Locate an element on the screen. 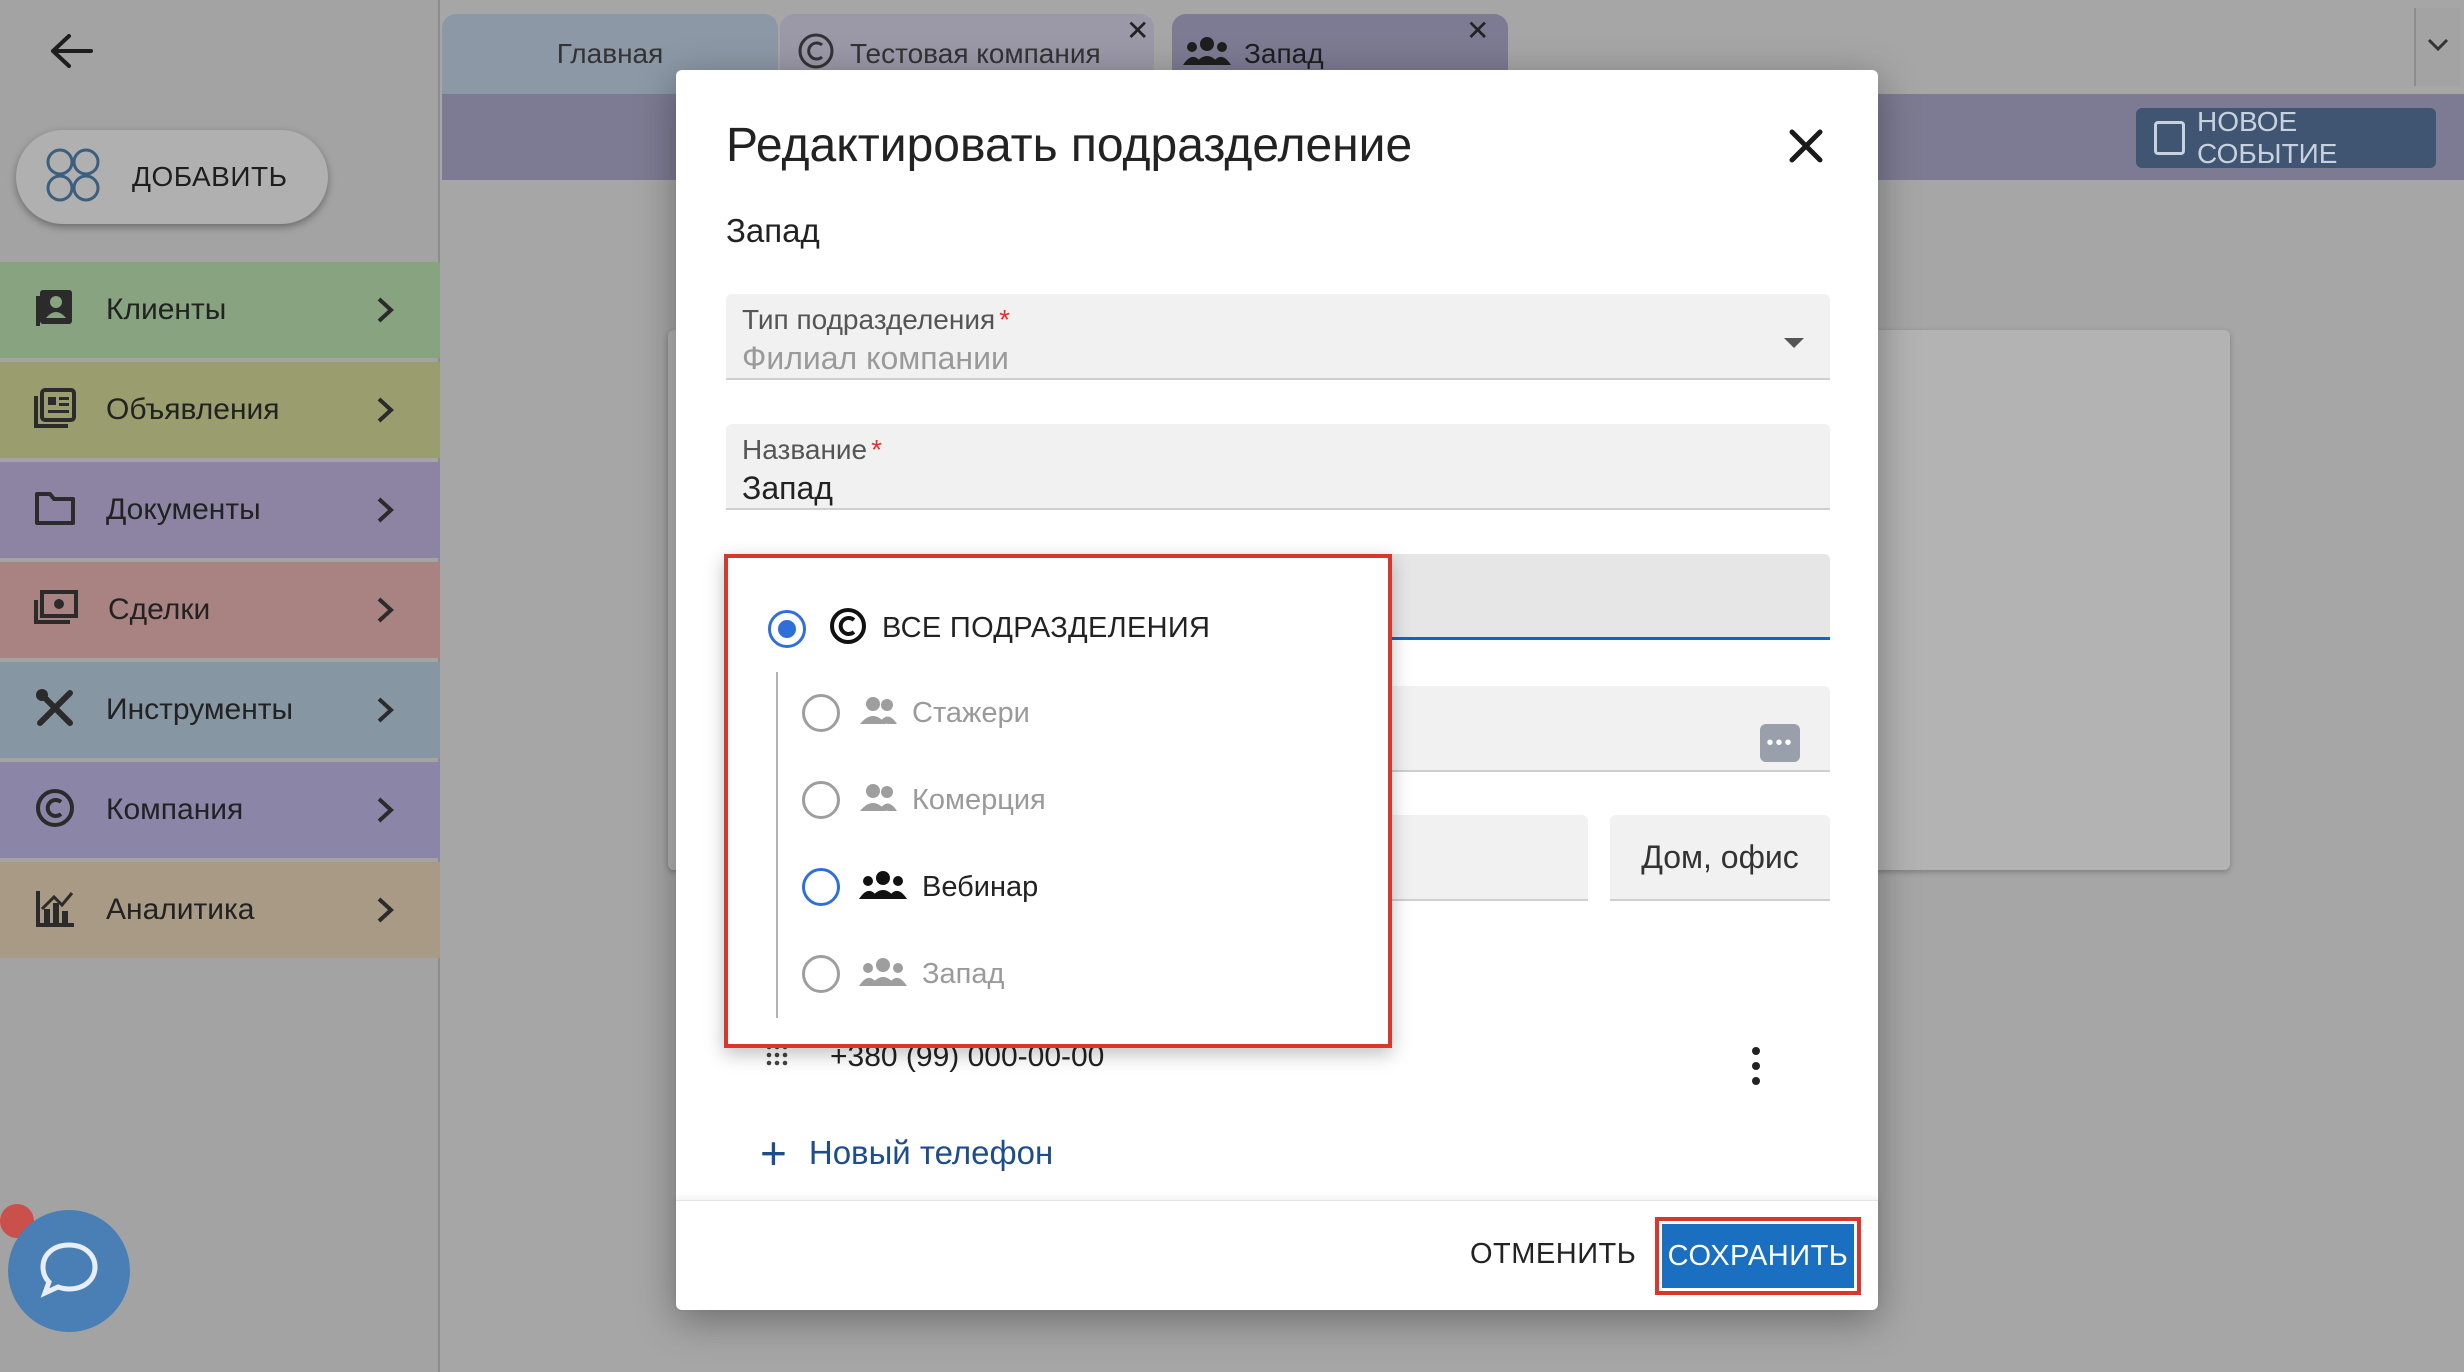 The height and width of the screenshot is (1372, 2464). tree-root-option: ВСЕ ПОДРАЗДЕЛЕНИЯ is located at coordinates (989, 628).